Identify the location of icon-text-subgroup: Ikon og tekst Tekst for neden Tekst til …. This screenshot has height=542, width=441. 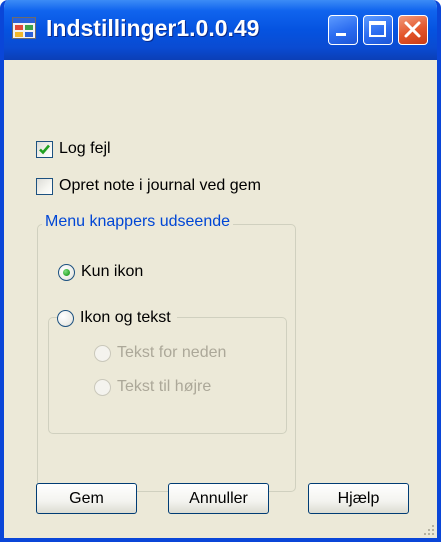
(167, 371).